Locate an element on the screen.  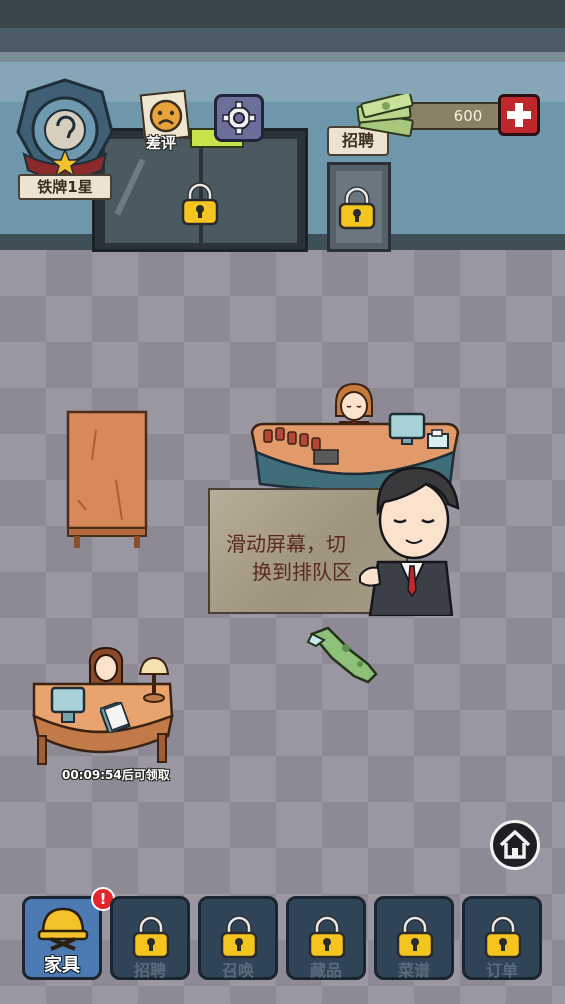
settings-button is located at coordinates (239, 118).